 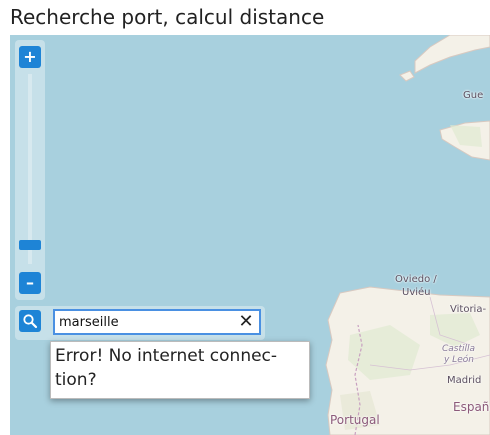 I want to click on zoom-control: + –, so click(x=30, y=170).